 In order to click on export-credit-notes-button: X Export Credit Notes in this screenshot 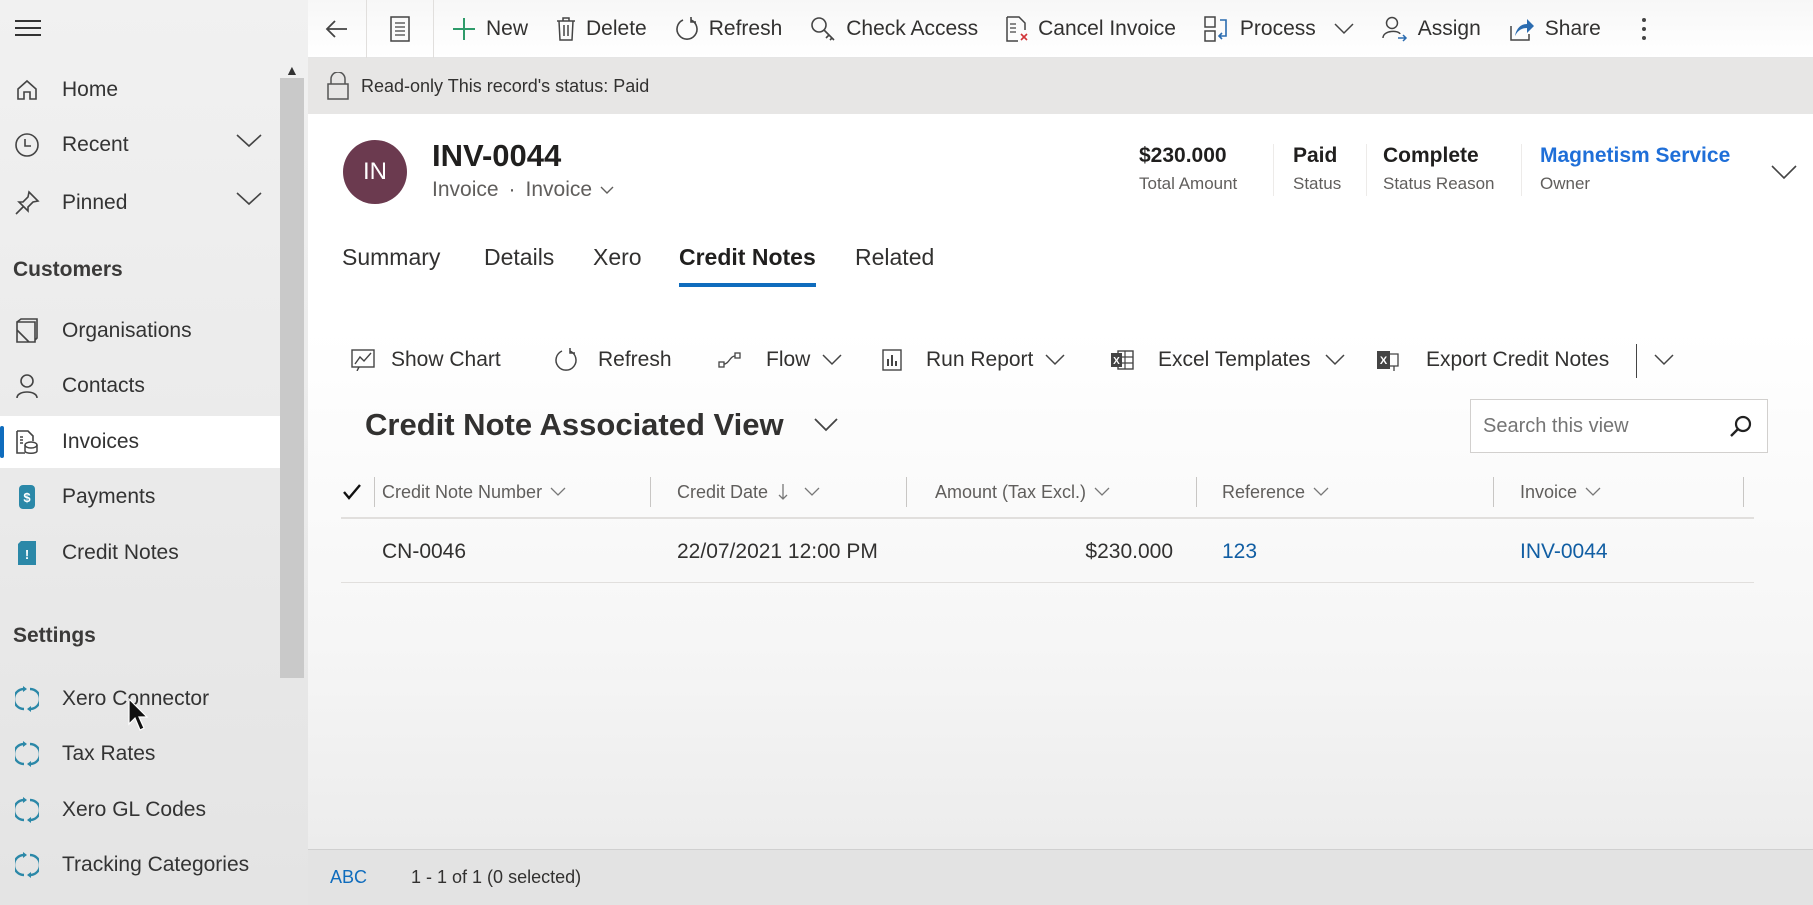, I will do `click(1492, 360)`.